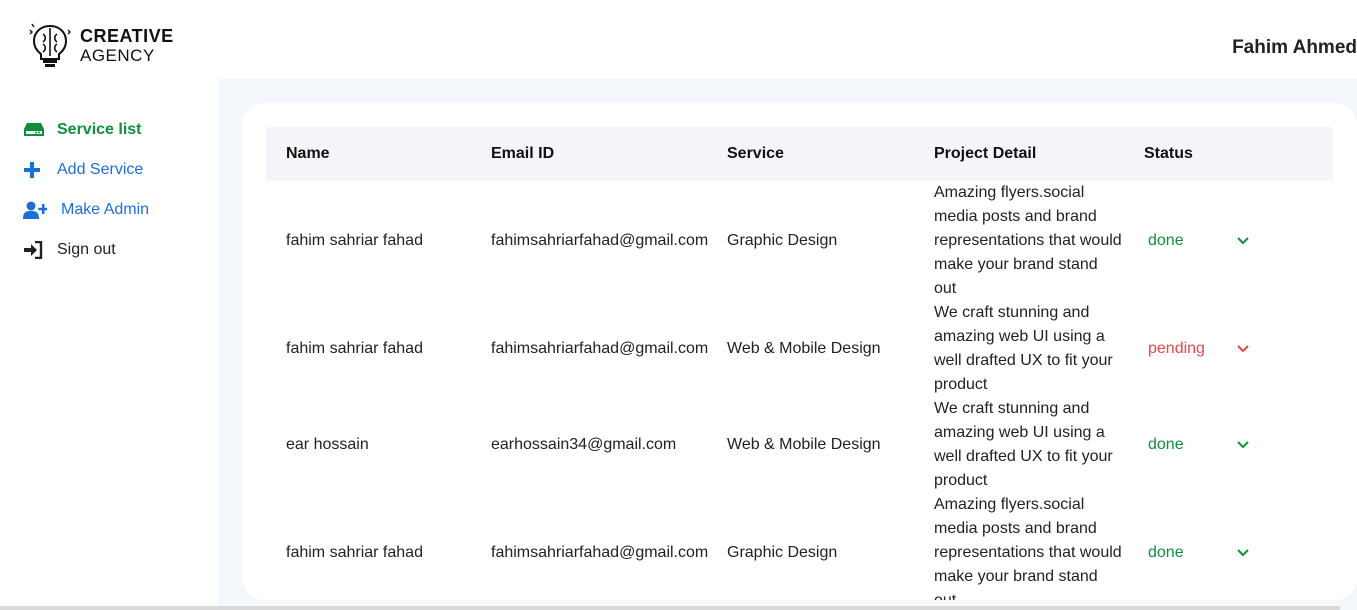 The image size is (1357, 610). I want to click on brand-name-line1: CREATIVE, so click(127, 36).